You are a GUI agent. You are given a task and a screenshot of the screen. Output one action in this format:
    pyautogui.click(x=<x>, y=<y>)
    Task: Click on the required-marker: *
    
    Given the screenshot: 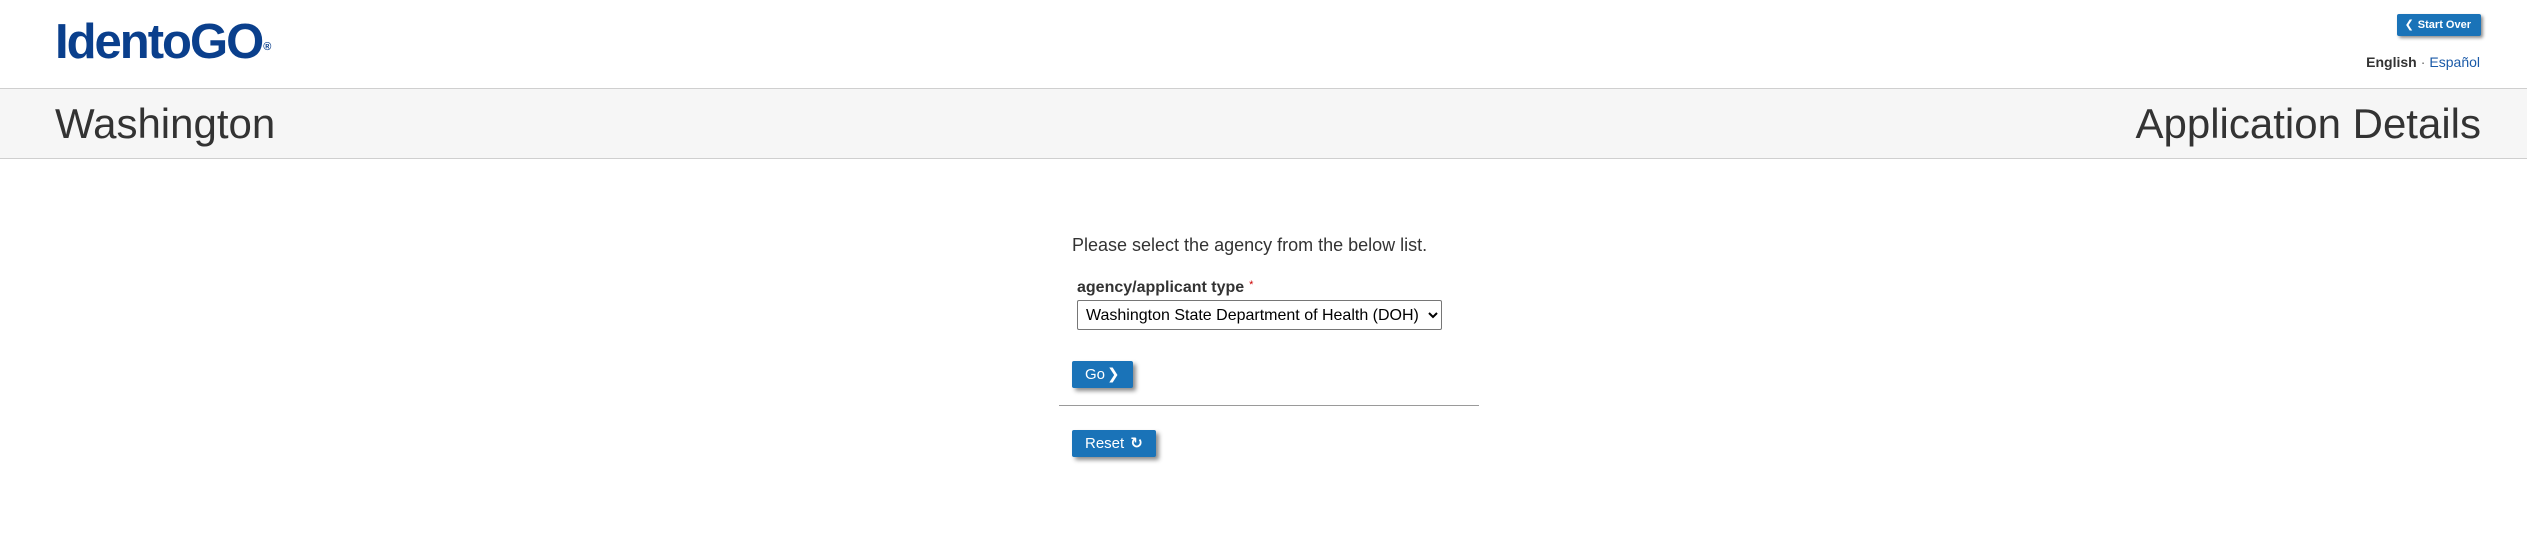 What is the action you would take?
    pyautogui.click(x=1251, y=285)
    